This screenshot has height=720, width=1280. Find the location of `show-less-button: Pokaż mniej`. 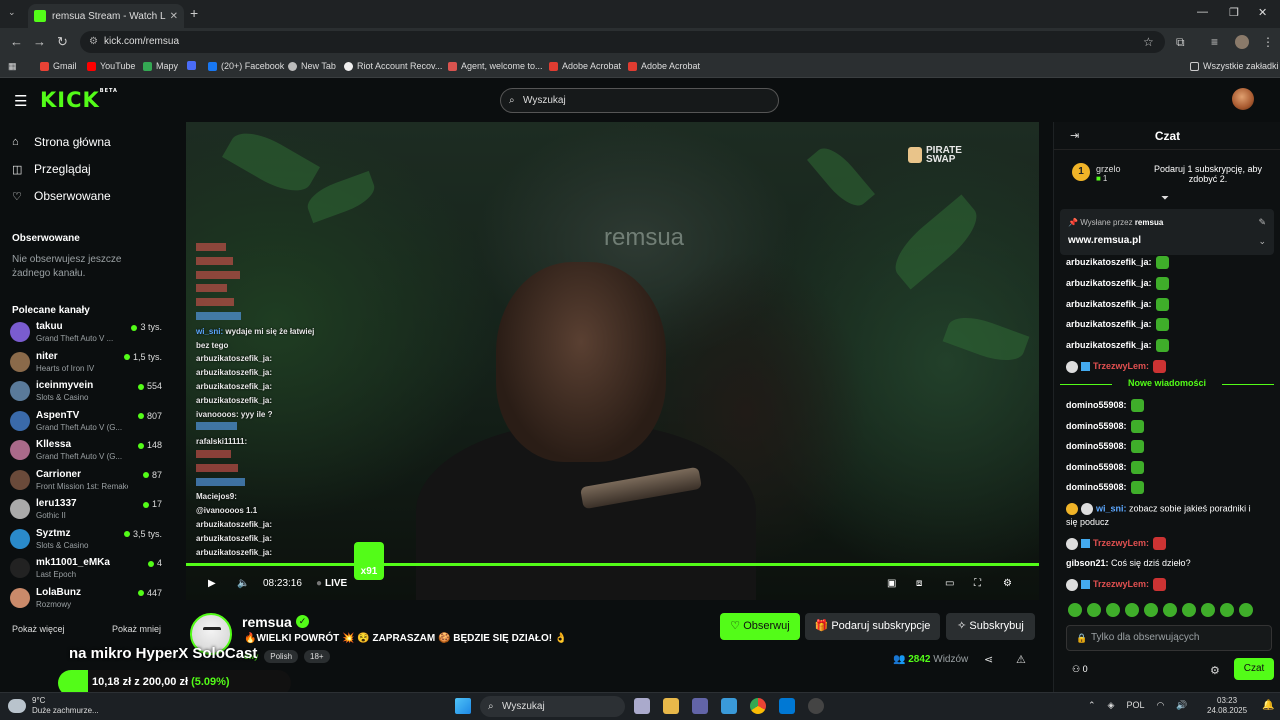

show-less-button: Pokaż mniej is located at coordinates (136, 629).